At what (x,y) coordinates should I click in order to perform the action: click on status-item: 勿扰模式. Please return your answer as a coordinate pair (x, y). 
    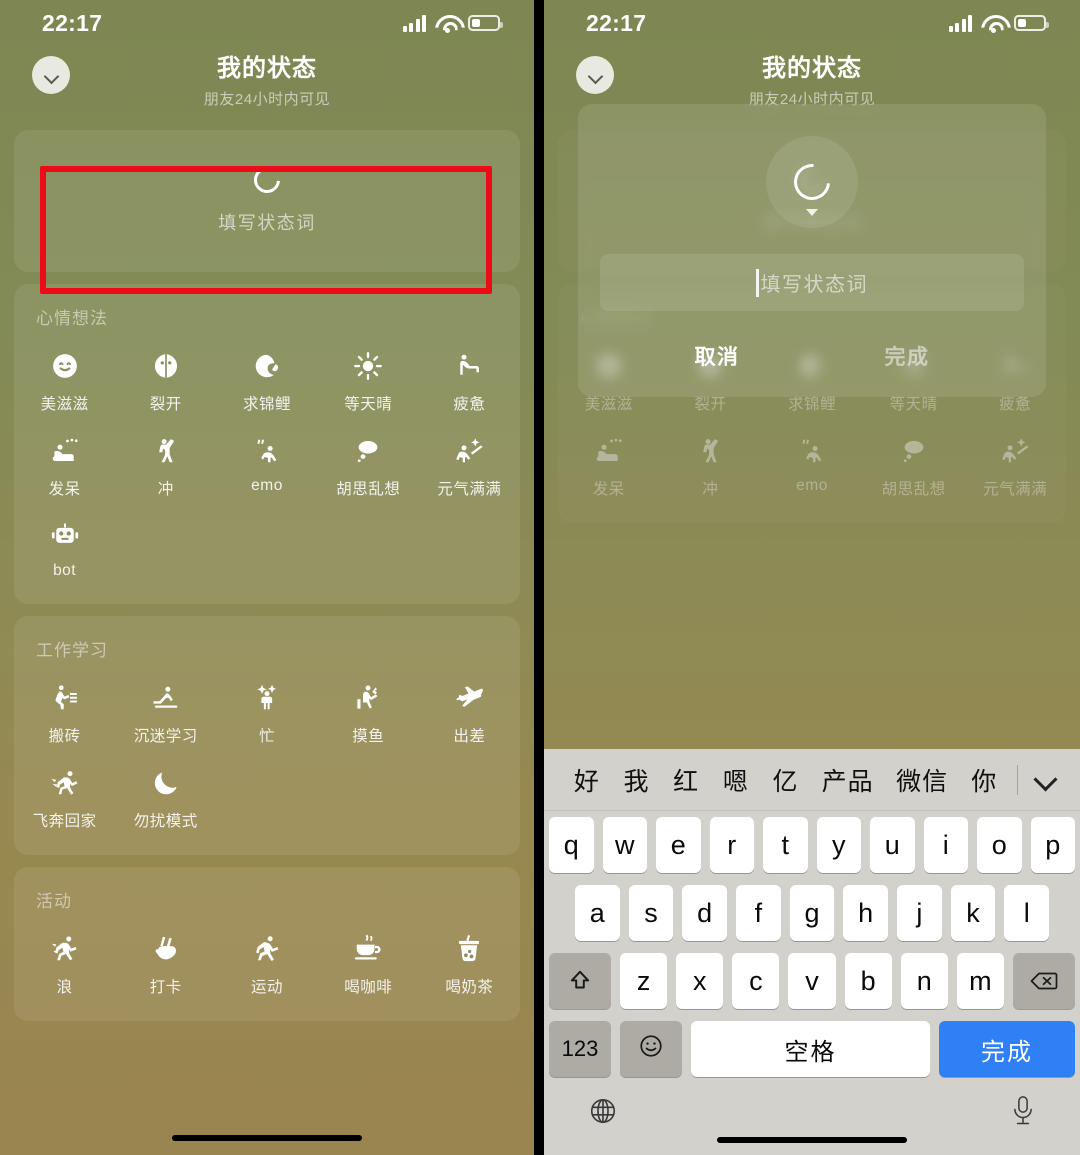
    Looking at the image, I should click on (165, 794).